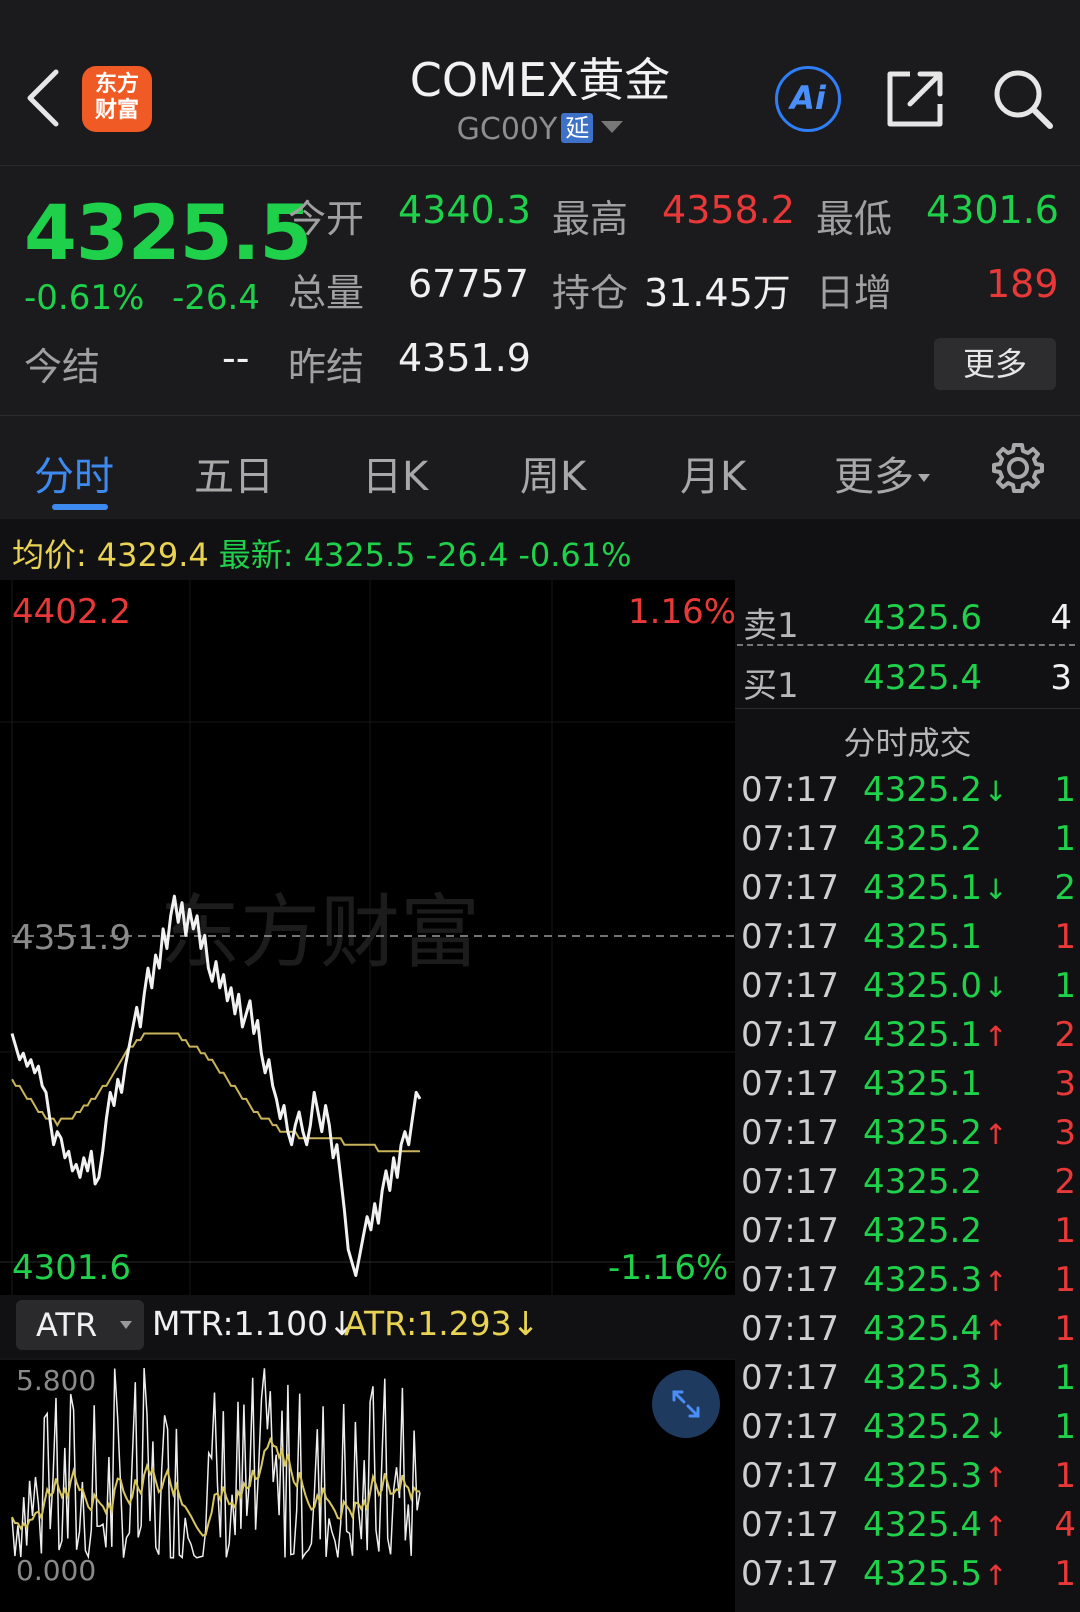  What do you see at coordinates (1022, 284) in the screenshot?
I see `daily-increase-value: 189` at bounding box center [1022, 284].